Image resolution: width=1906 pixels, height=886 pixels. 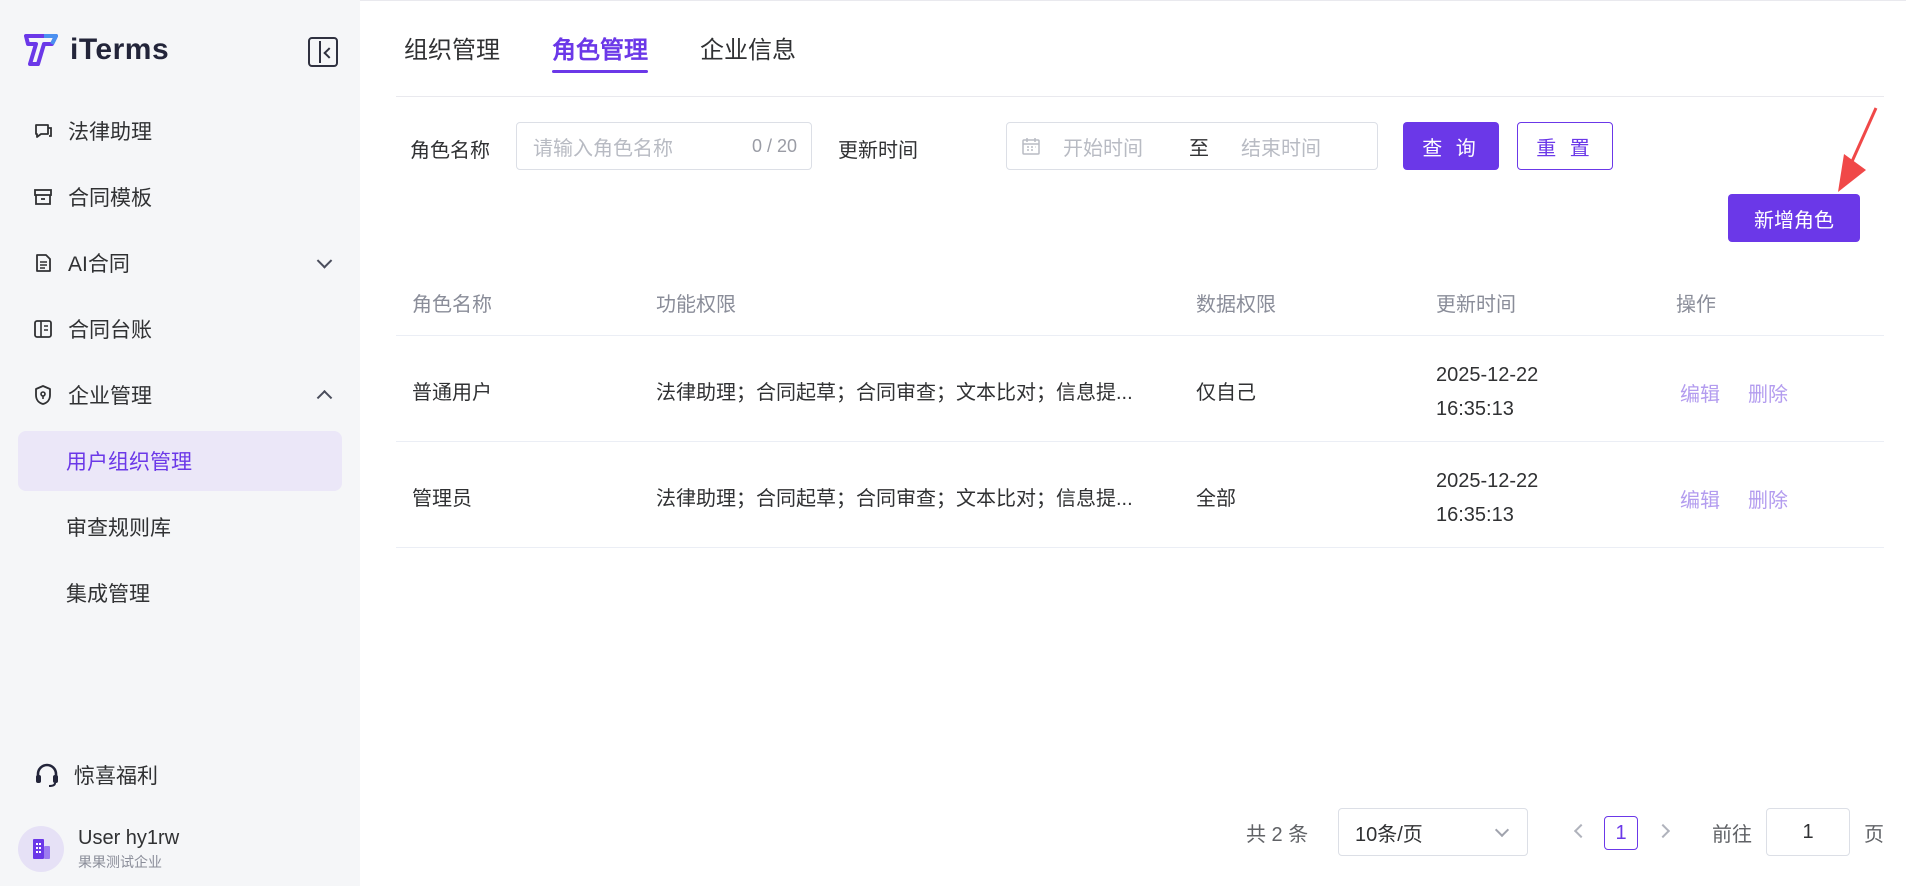 I want to click on surprise-bonus-link: 惊喜福利, so click(x=96, y=775).